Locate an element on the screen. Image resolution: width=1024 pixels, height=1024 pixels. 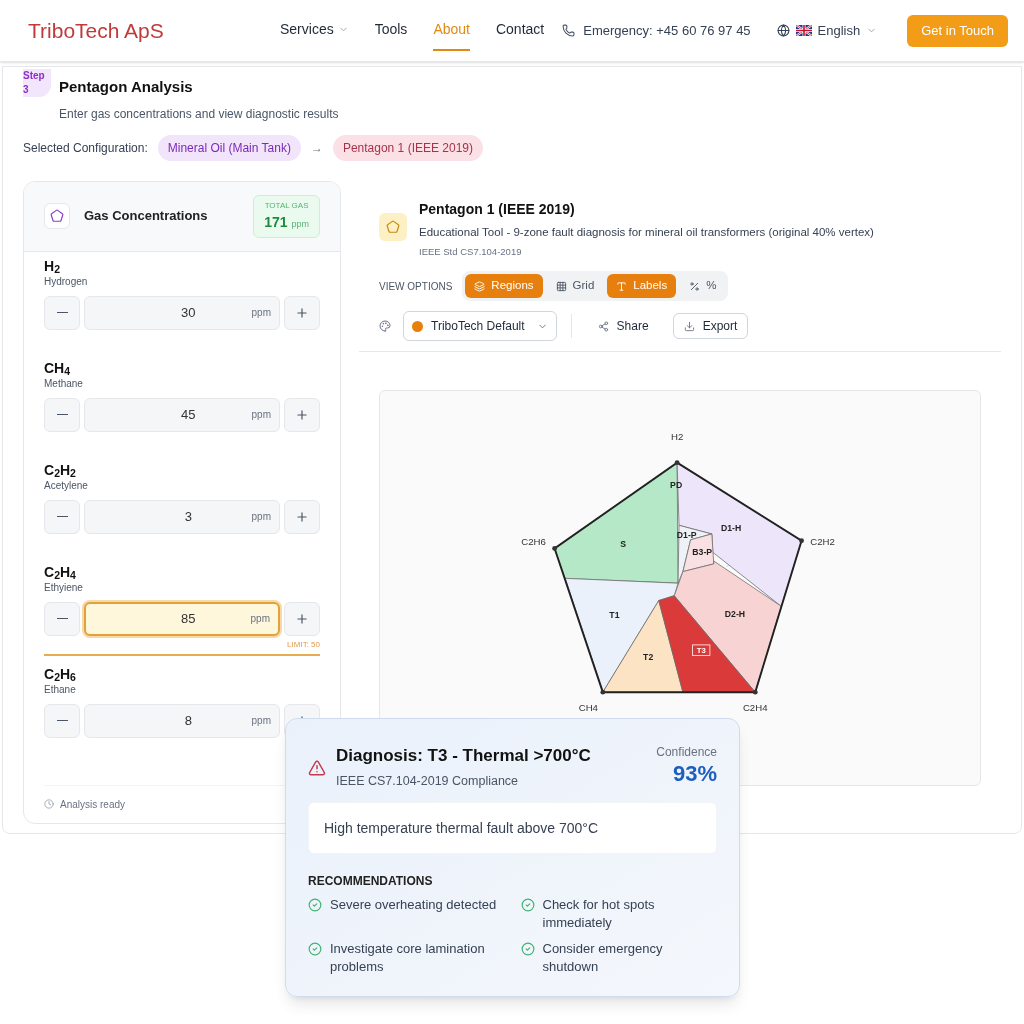
method-standard: IEEE Std CS7.104-2019 is located at coordinates (471, 251).